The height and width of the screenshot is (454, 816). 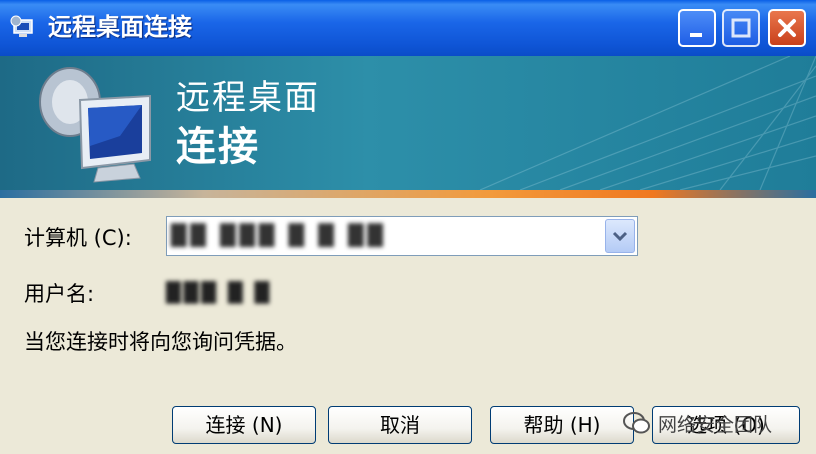 What do you see at coordinates (244, 425) in the screenshot?
I see `connect-button: 连接 (N)` at bounding box center [244, 425].